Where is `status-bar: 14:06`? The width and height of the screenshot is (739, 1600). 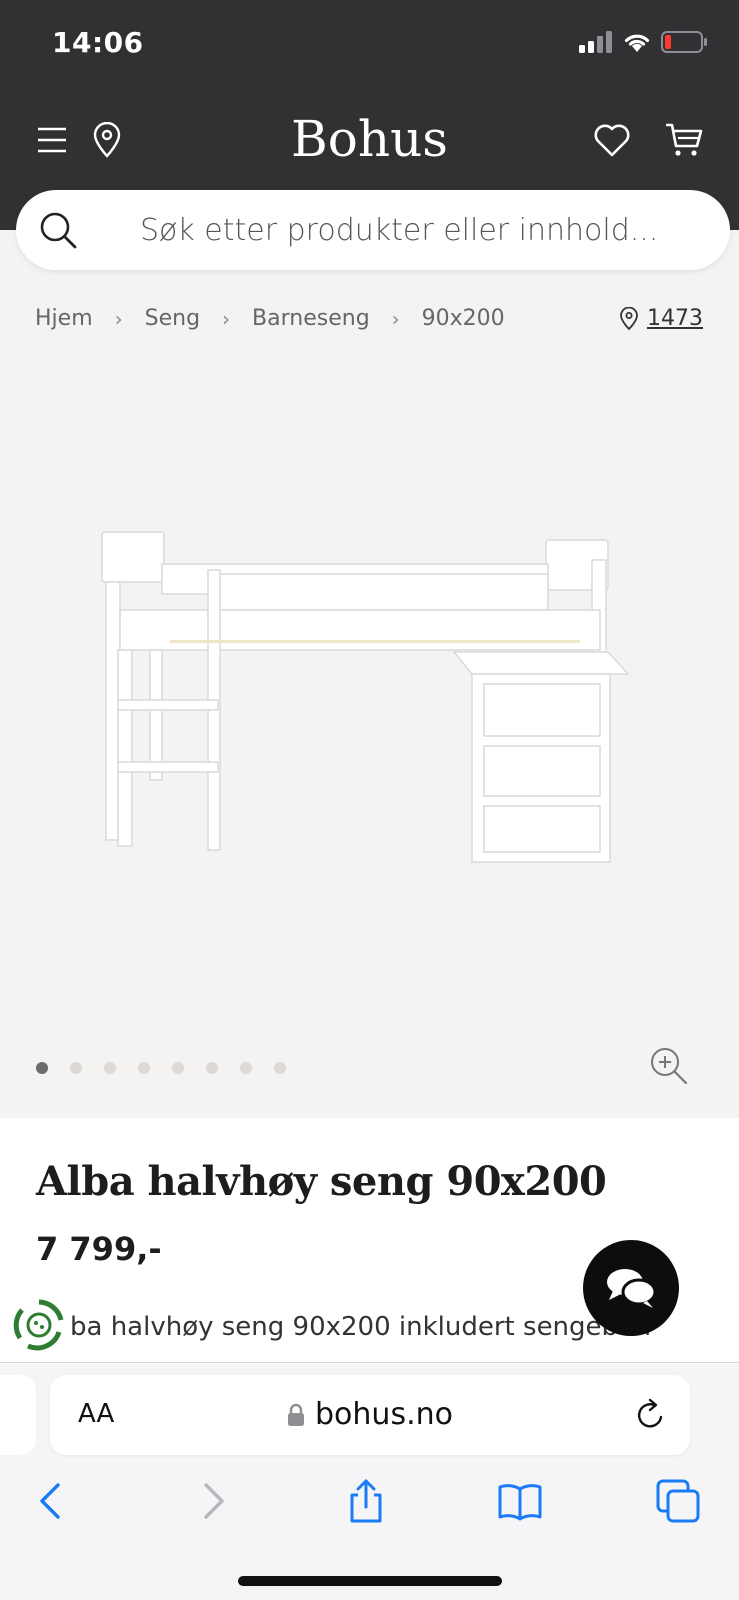
status-bar: 14:06 is located at coordinates (369, 45).